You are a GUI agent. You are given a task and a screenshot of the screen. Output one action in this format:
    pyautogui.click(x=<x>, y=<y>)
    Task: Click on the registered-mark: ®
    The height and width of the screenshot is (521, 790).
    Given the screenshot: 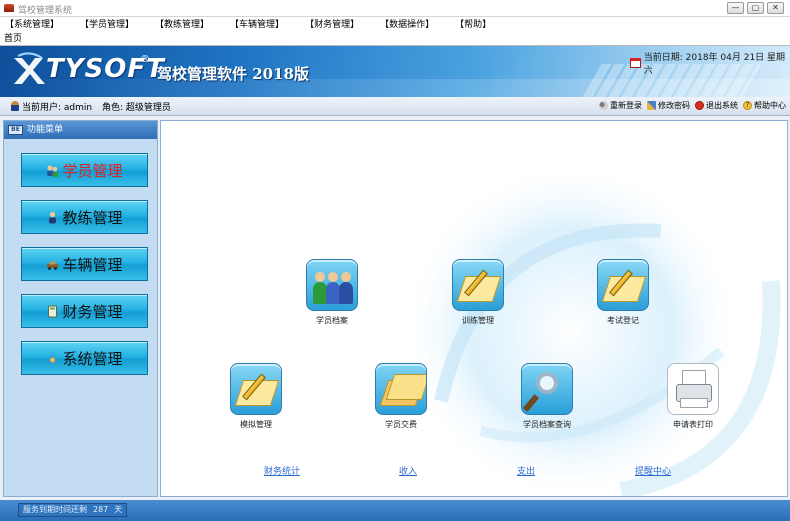 What is the action you would take?
    pyautogui.click(x=145, y=59)
    